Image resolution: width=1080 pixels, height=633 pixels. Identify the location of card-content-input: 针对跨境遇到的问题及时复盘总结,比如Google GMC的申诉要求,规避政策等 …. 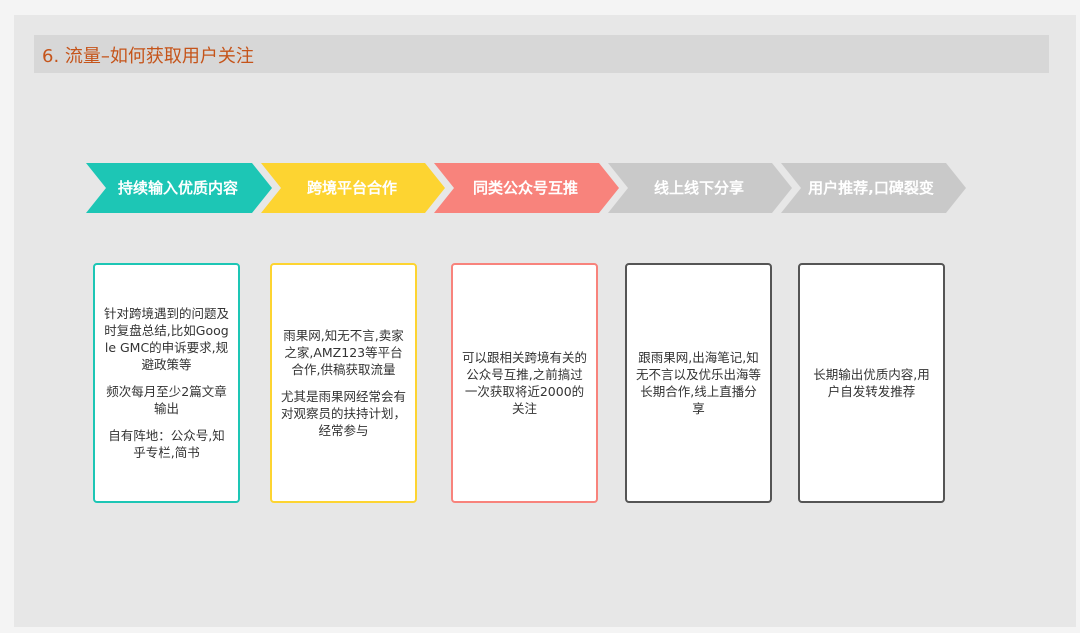
(166, 383).